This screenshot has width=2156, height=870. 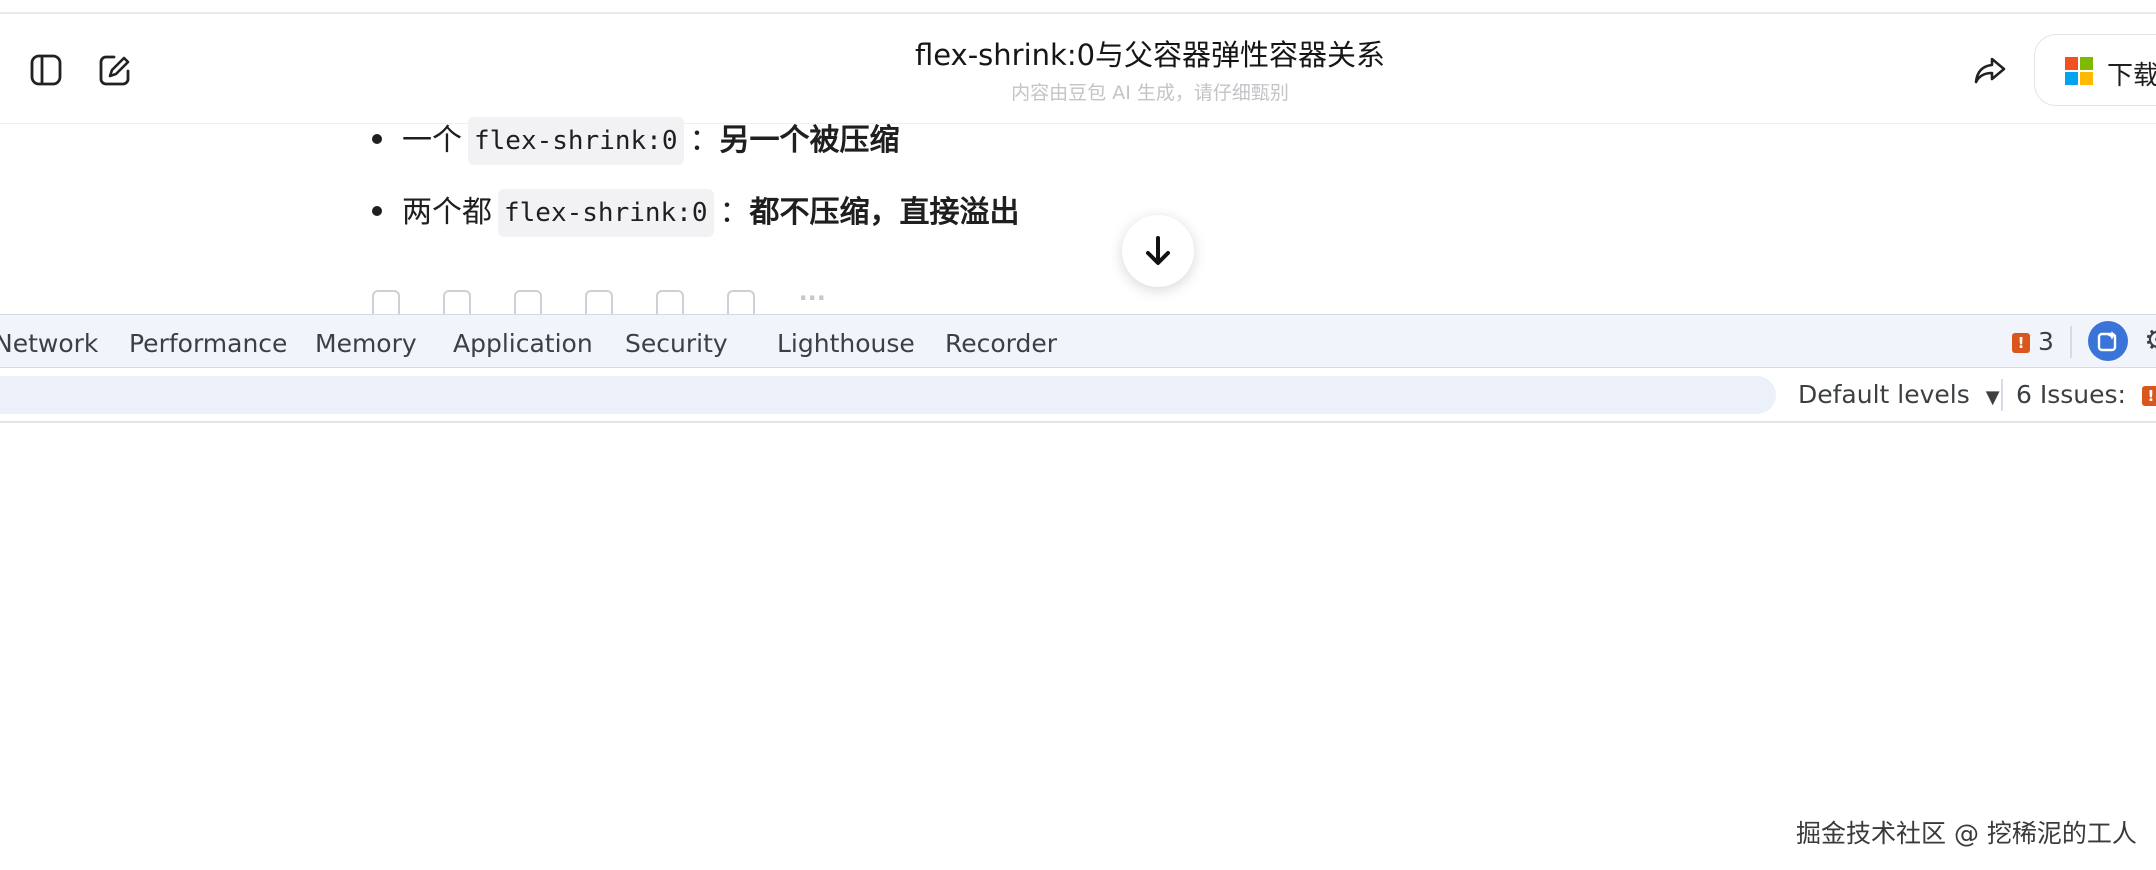 I want to click on console-toolbar: Default levels ▼ 6 Issues: ! 1, so click(x=1078, y=395).